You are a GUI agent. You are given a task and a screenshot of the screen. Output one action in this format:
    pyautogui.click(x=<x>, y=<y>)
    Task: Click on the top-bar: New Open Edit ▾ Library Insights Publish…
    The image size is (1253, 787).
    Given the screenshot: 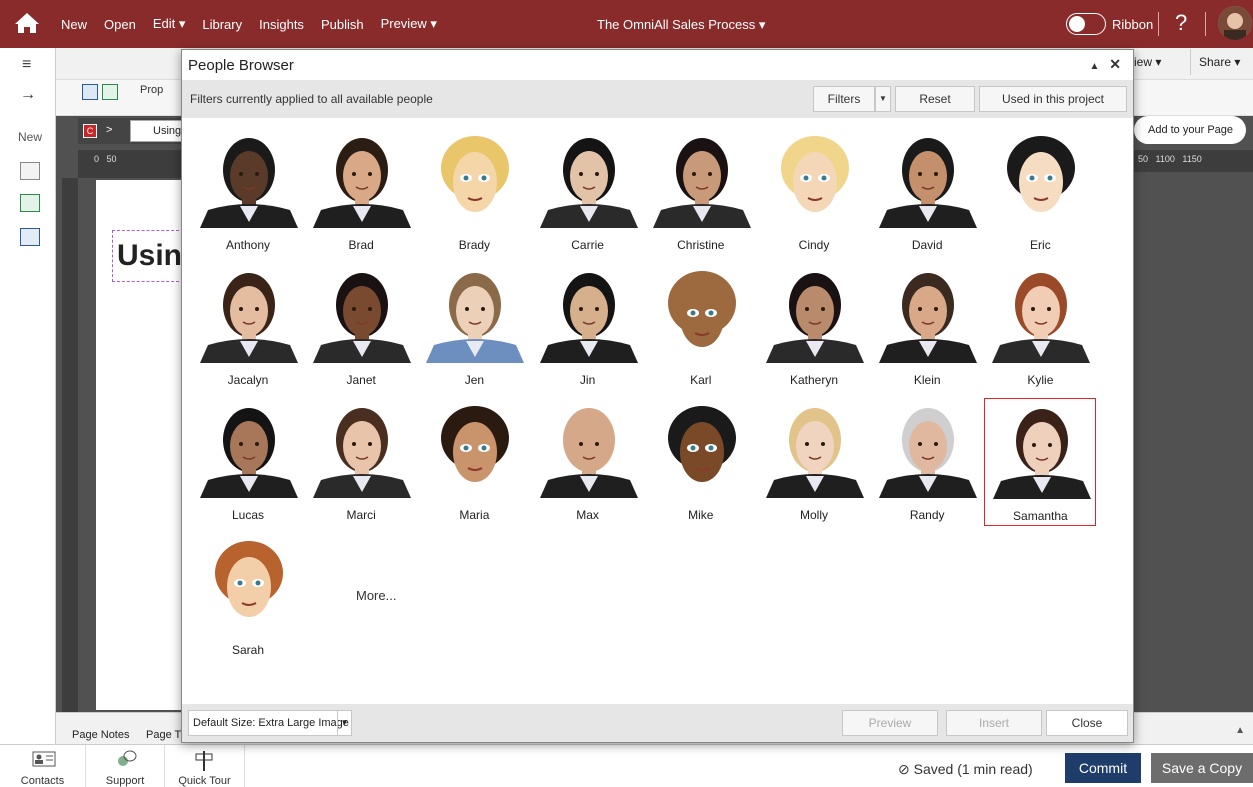 What is the action you would take?
    pyautogui.click(x=626, y=24)
    